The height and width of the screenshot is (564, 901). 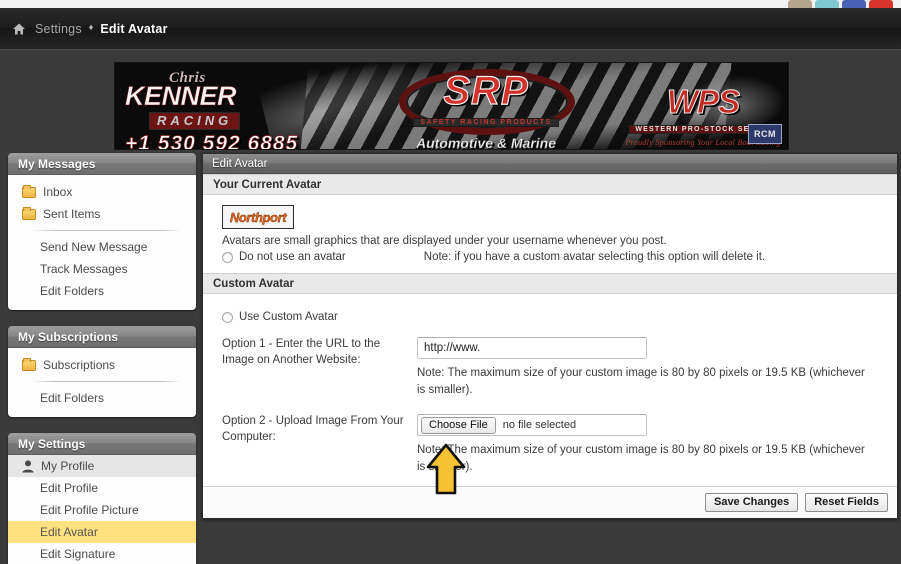 What do you see at coordinates (550, 164) in the screenshot?
I see `page-title: Edit Avatar` at bounding box center [550, 164].